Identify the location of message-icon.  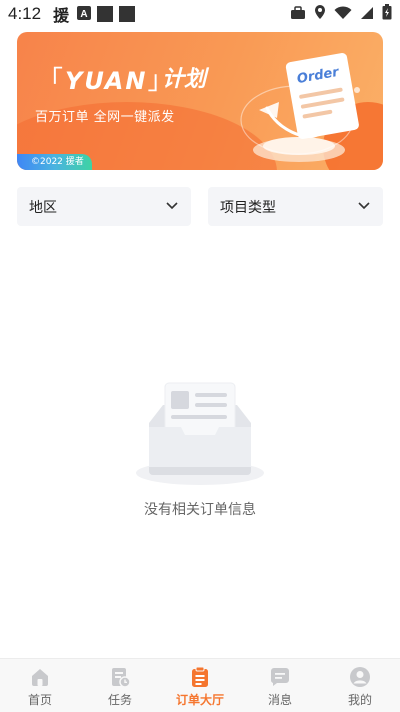
(279, 677).